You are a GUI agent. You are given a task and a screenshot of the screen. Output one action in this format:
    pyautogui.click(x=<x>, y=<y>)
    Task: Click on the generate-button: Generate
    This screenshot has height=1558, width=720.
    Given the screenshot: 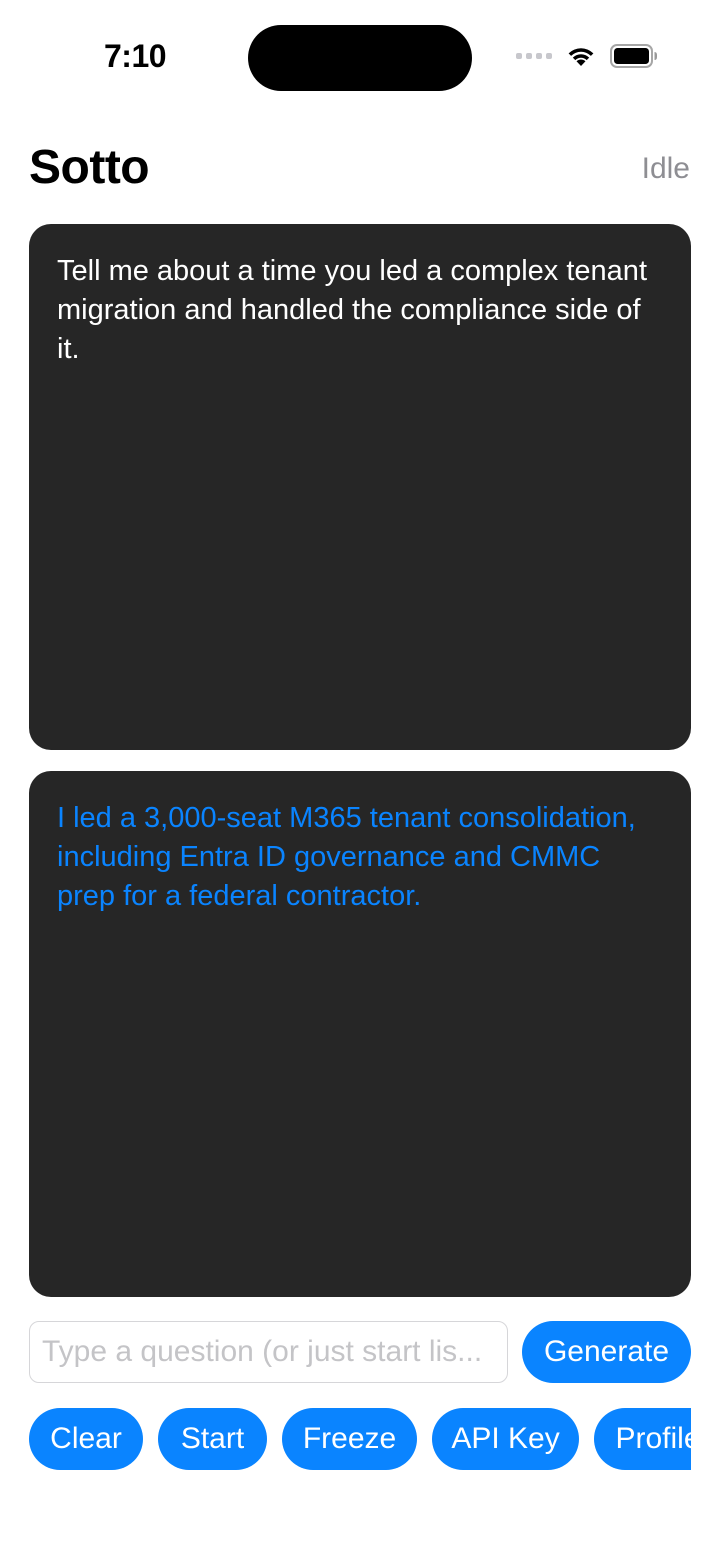 What is the action you would take?
    pyautogui.click(x=606, y=1352)
    